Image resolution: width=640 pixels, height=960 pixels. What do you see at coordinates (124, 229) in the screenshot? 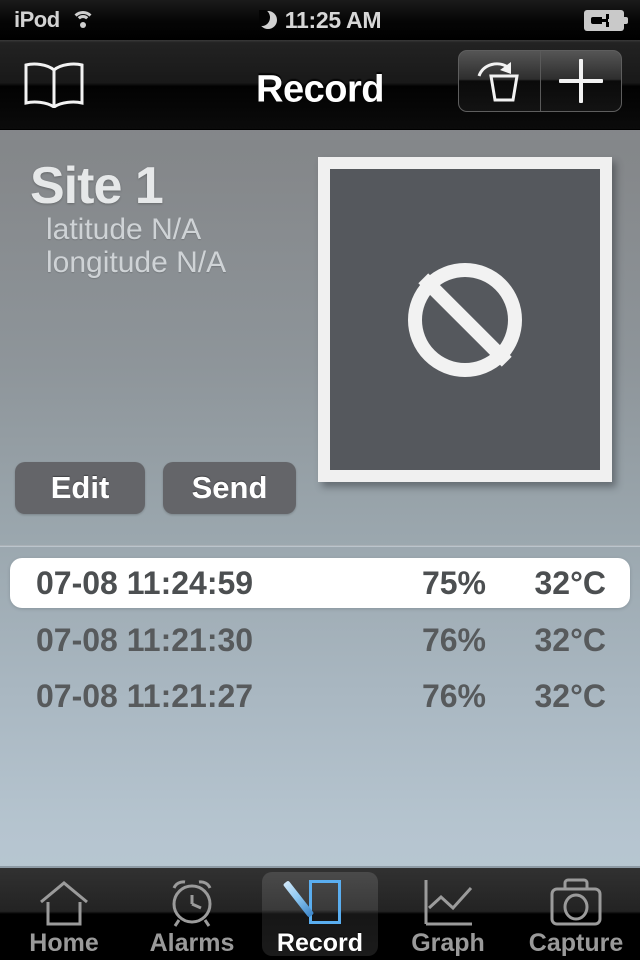
I see `site-latitude: latitude N/A` at bounding box center [124, 229].